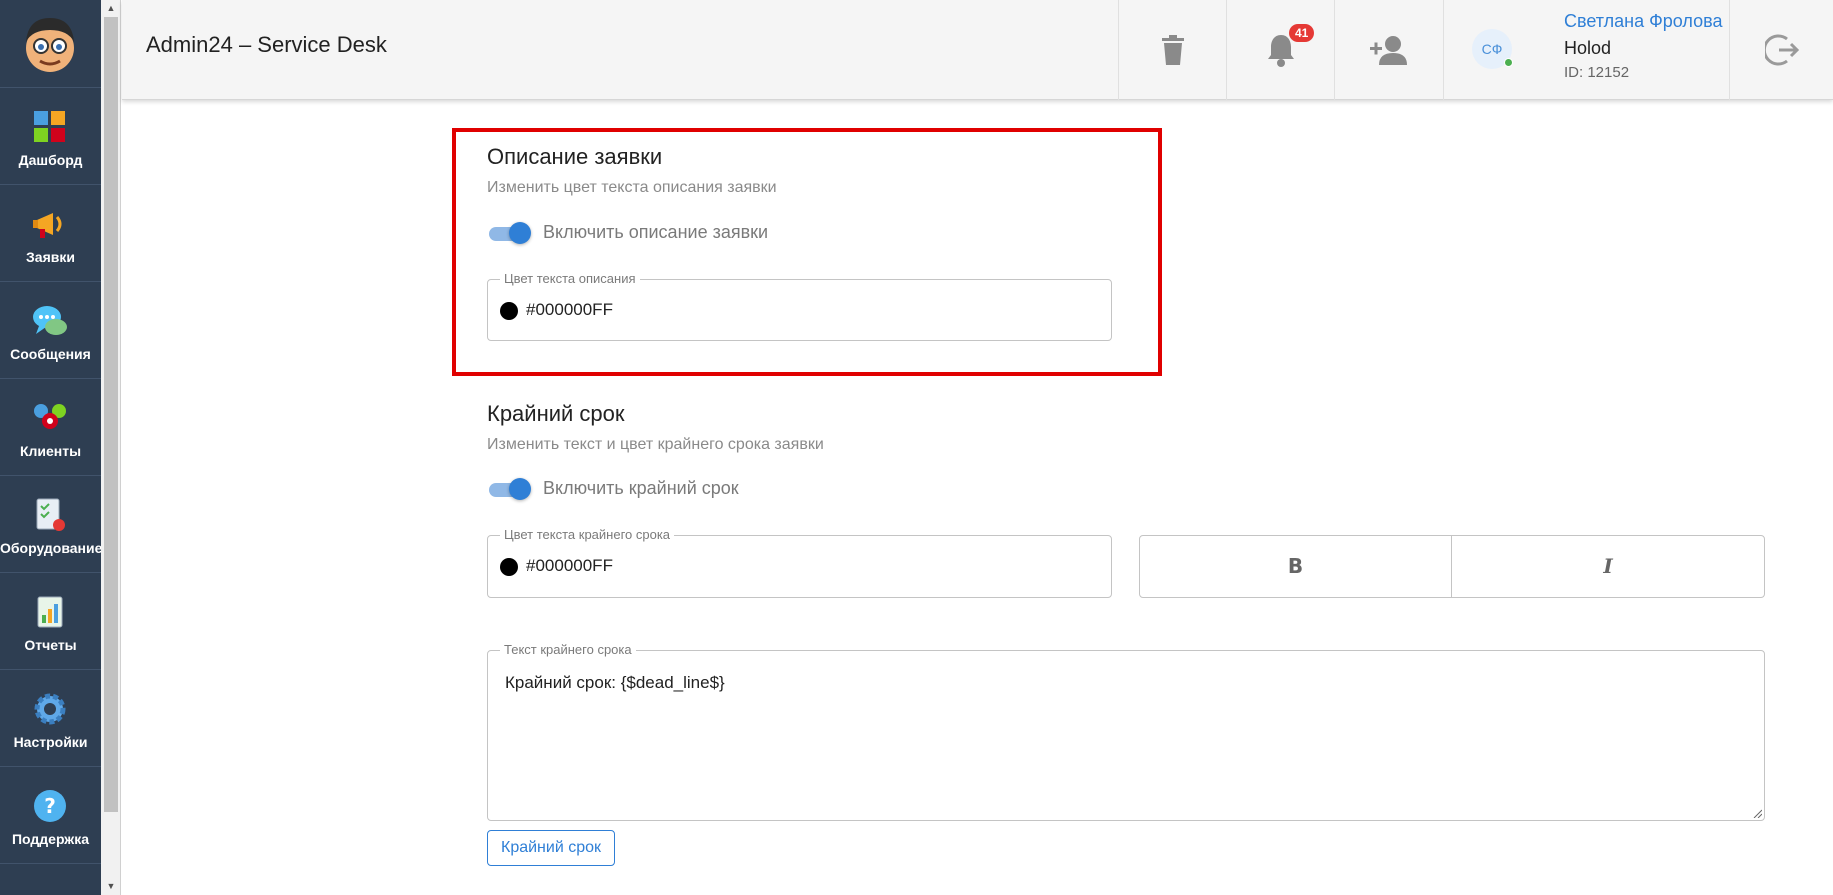  What do you see at coordinates (50, 742) in the screenshot?
I see `sidebar-item-label: Настройки` at bounding box center [50, 742].